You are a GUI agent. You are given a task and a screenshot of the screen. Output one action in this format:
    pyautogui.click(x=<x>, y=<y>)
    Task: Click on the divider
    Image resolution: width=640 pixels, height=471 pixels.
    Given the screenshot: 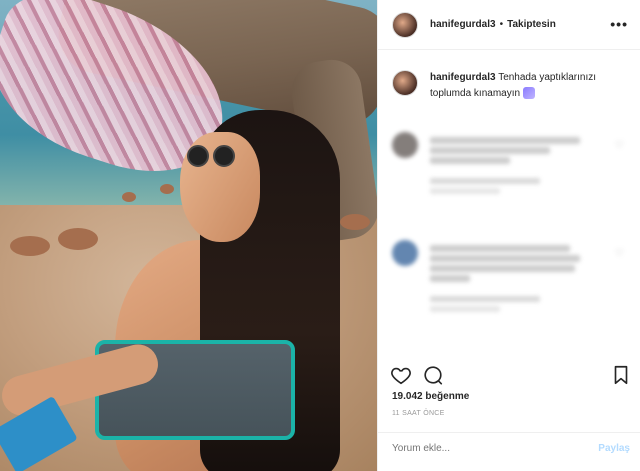 What is the action you would take?
    pyautogui.click(x=509, y=432)
    